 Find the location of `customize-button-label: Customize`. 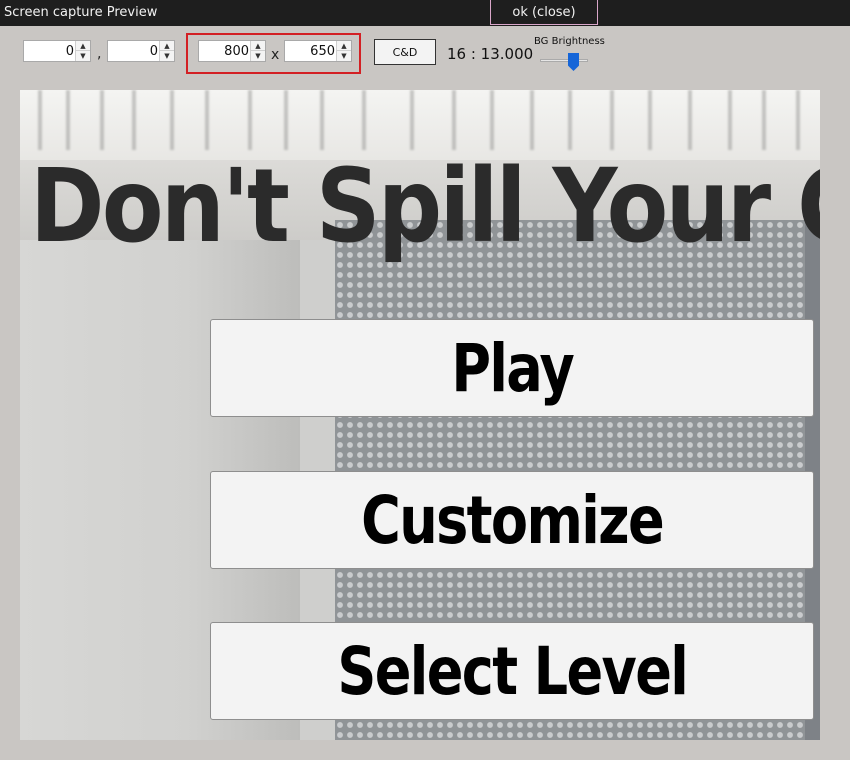

customize-button-label: Customize is located at coordinates (513, 520).